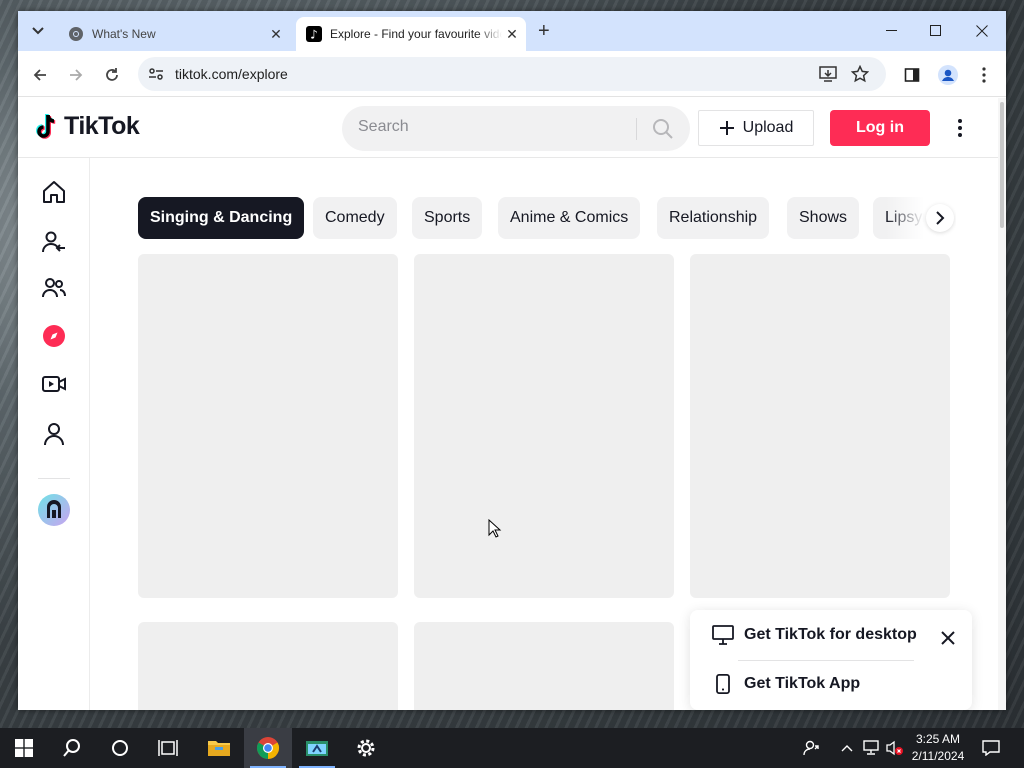 Image resolution: width=1024 pixels, height=768 pixels. Describe the element at coordinates (960, 128) in the screenshot. I see `more-options-button` at that location.